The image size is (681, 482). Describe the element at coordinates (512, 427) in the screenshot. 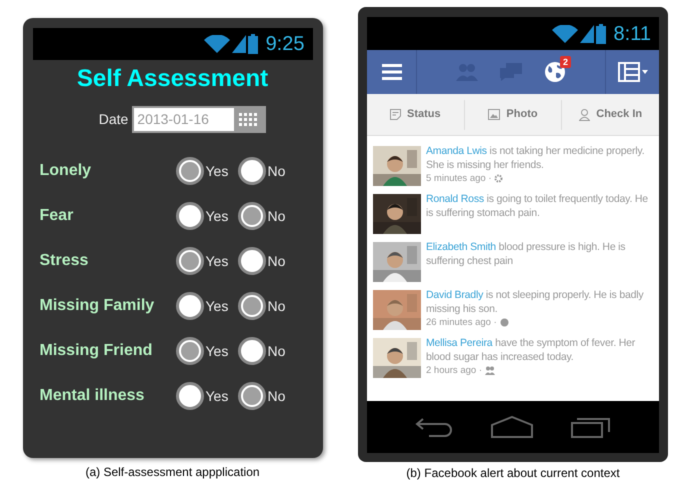

I see `home-icon` at that location.